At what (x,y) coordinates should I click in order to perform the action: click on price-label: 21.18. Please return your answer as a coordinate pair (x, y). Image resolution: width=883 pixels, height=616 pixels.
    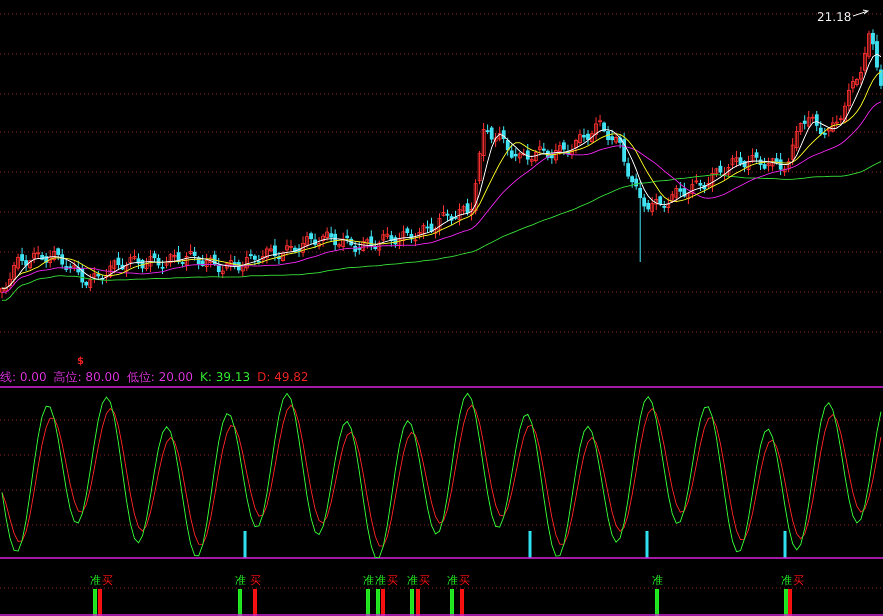
    Looking at the image, I should click on (834, 17).